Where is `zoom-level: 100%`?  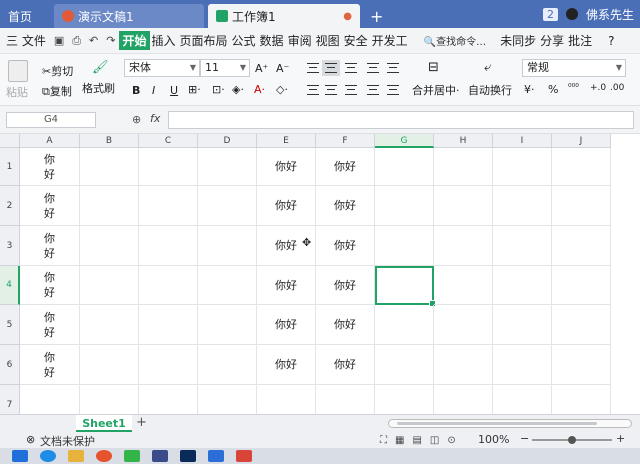
zoom-level: 100% is located at coordinates (493, 439).